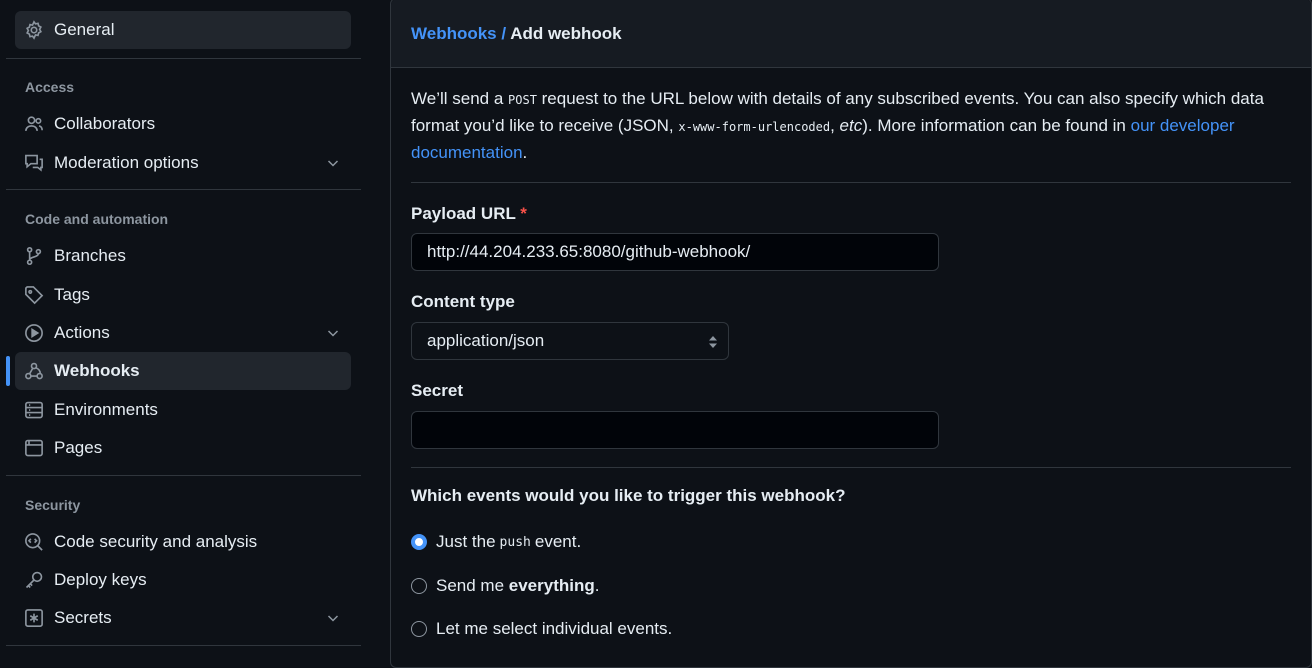 The width and height of the screenshot is (1312, 668). Describe the element at coordinates (34, 30) in the screenshot. I see `gear-icon` at that location.